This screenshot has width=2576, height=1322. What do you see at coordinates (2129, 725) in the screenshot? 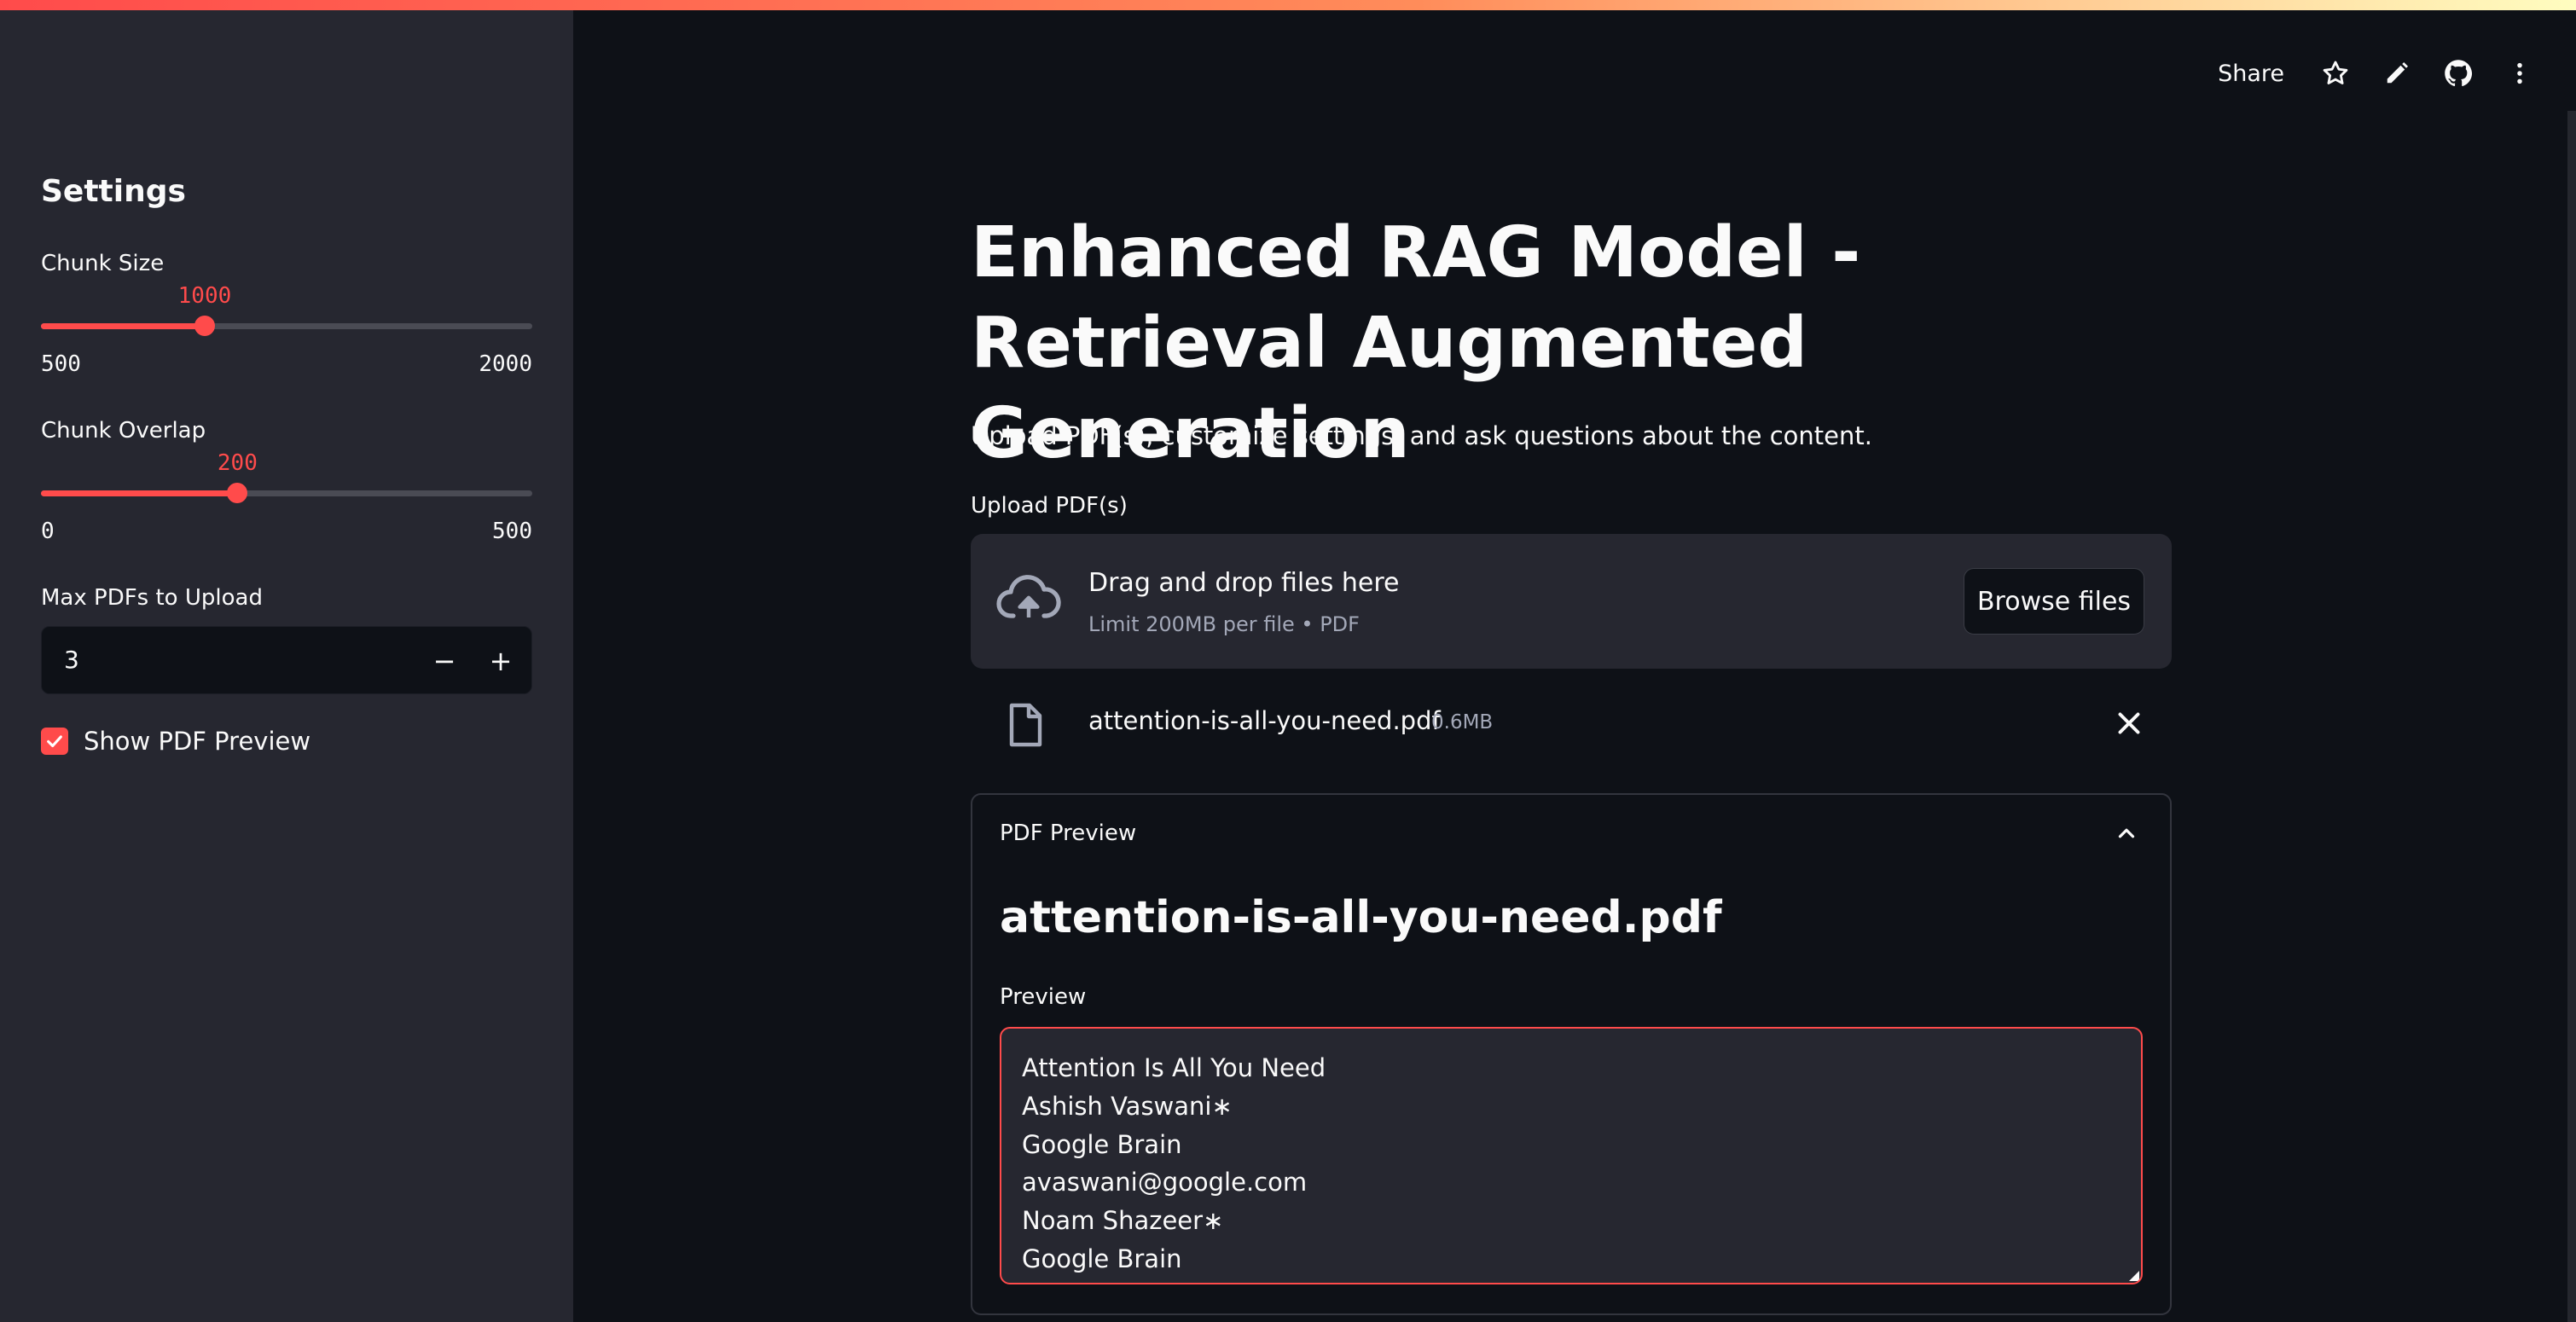
I see `remove-file-icon` at bounding box center [2129, 725].